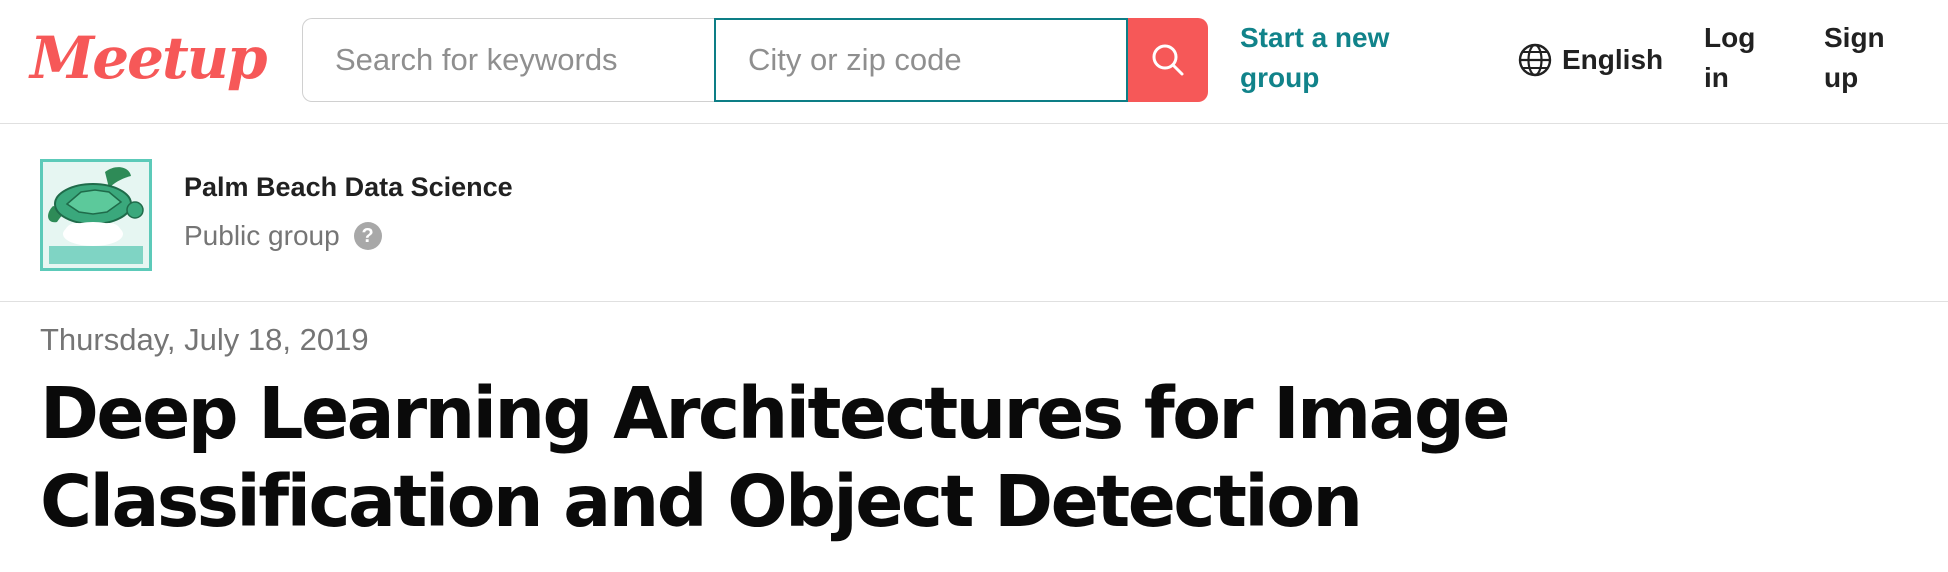 Image resolution: width=1948 pixels, height=572 pixels. I want to click on meetup-logo: Meetup, so click(149, 62).